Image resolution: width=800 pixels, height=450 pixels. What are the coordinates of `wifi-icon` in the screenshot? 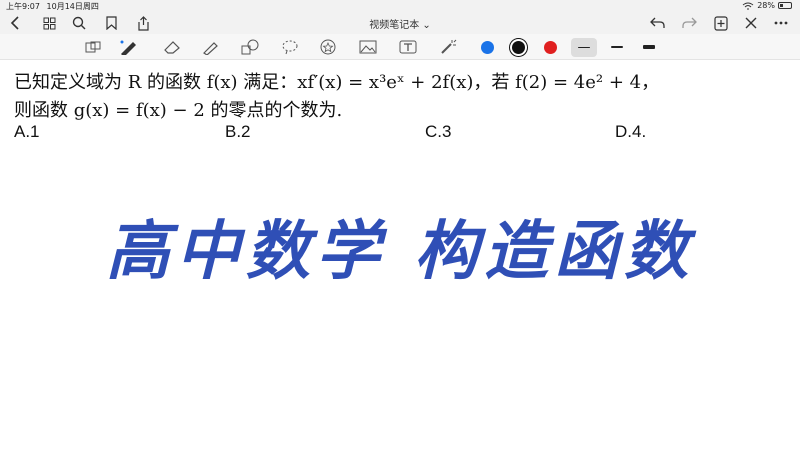 It's located at (748, 5).